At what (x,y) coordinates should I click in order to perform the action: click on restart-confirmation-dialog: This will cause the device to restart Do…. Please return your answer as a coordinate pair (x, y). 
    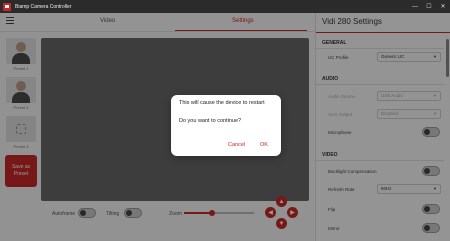
    Looking at the image, I should click on (226, 125).